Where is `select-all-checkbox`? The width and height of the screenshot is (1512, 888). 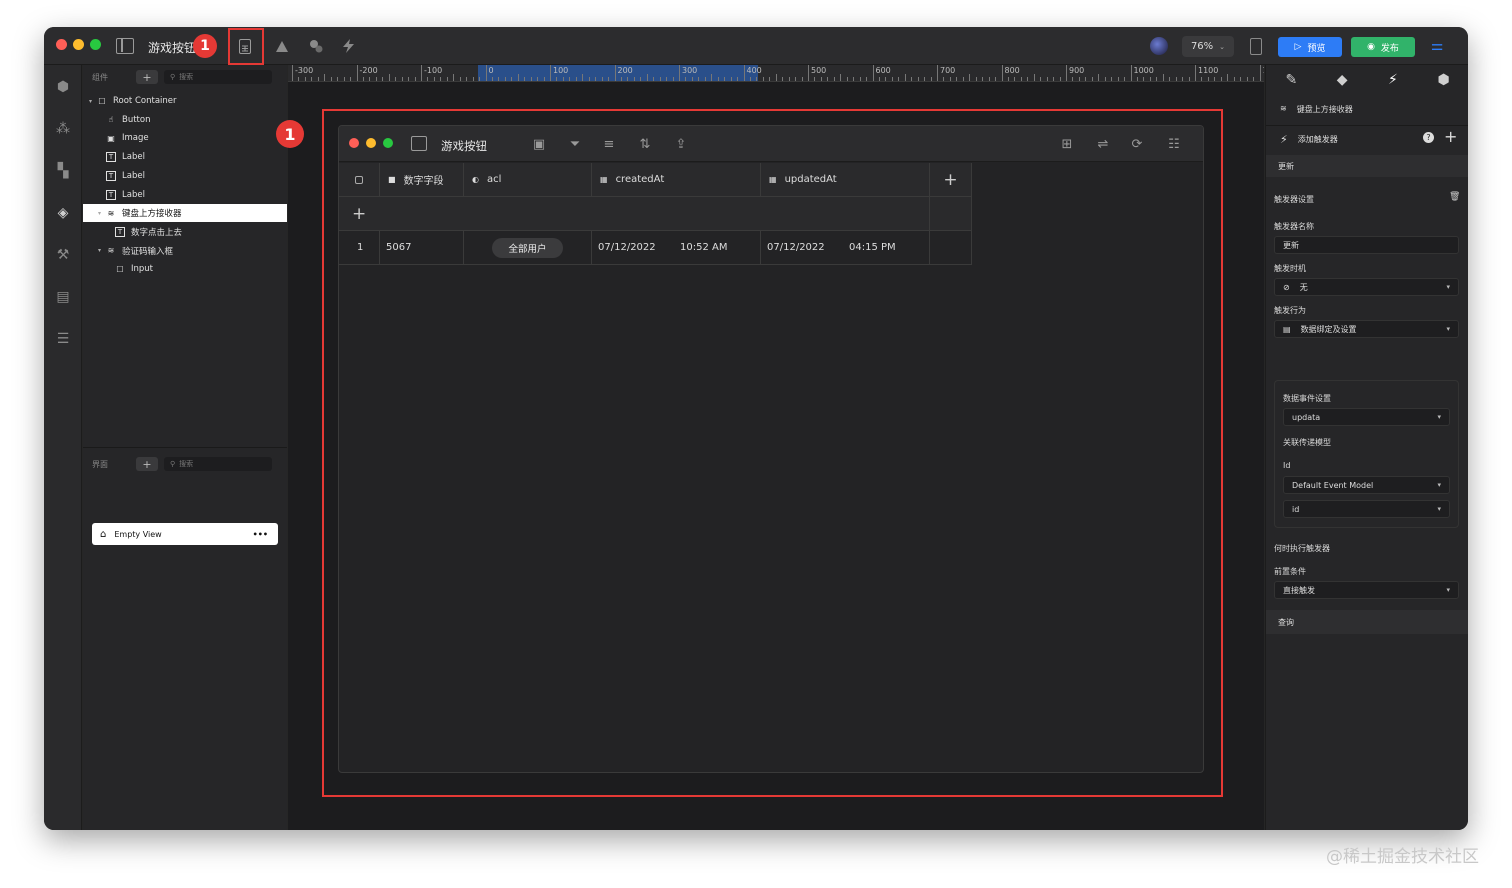
select-all-checkbox is located at coordinates (359, 180).